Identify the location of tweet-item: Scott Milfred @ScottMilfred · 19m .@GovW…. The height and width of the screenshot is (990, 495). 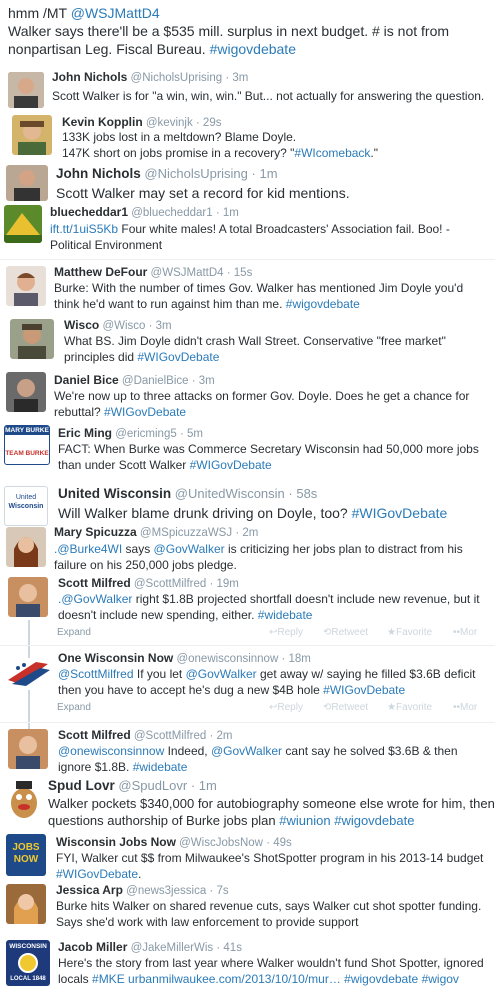
(247, 608).